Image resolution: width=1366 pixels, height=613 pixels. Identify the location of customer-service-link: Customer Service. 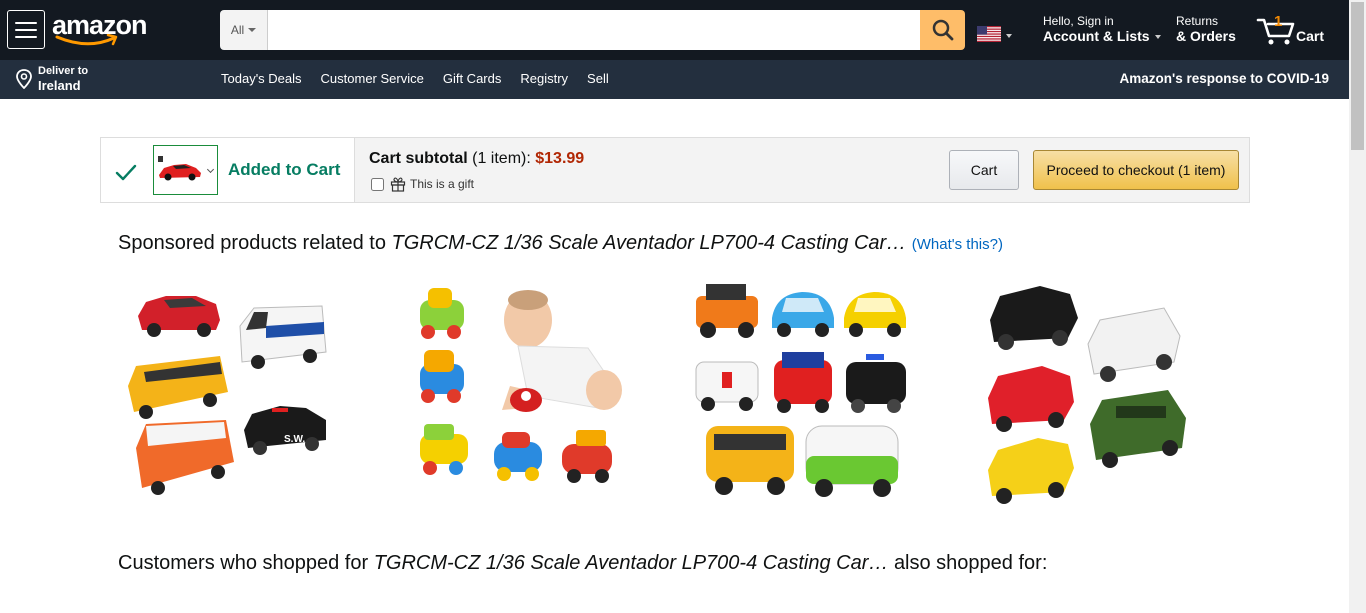
(372, 78).